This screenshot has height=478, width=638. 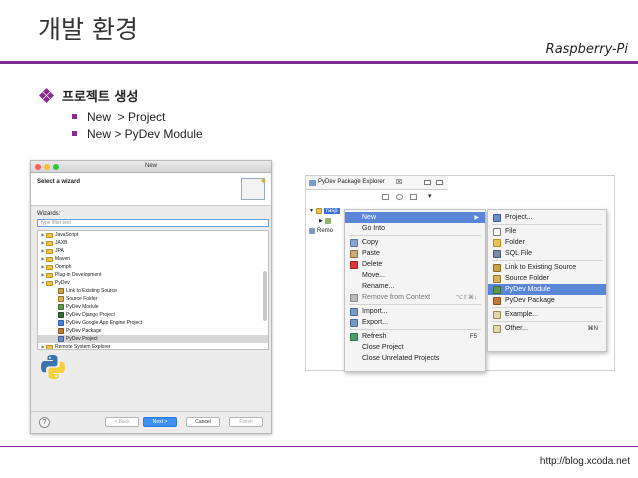 What do you see at coordinates (497, 314) in the screenshot?
I see `example-icon` at bounding box center [497, 314].